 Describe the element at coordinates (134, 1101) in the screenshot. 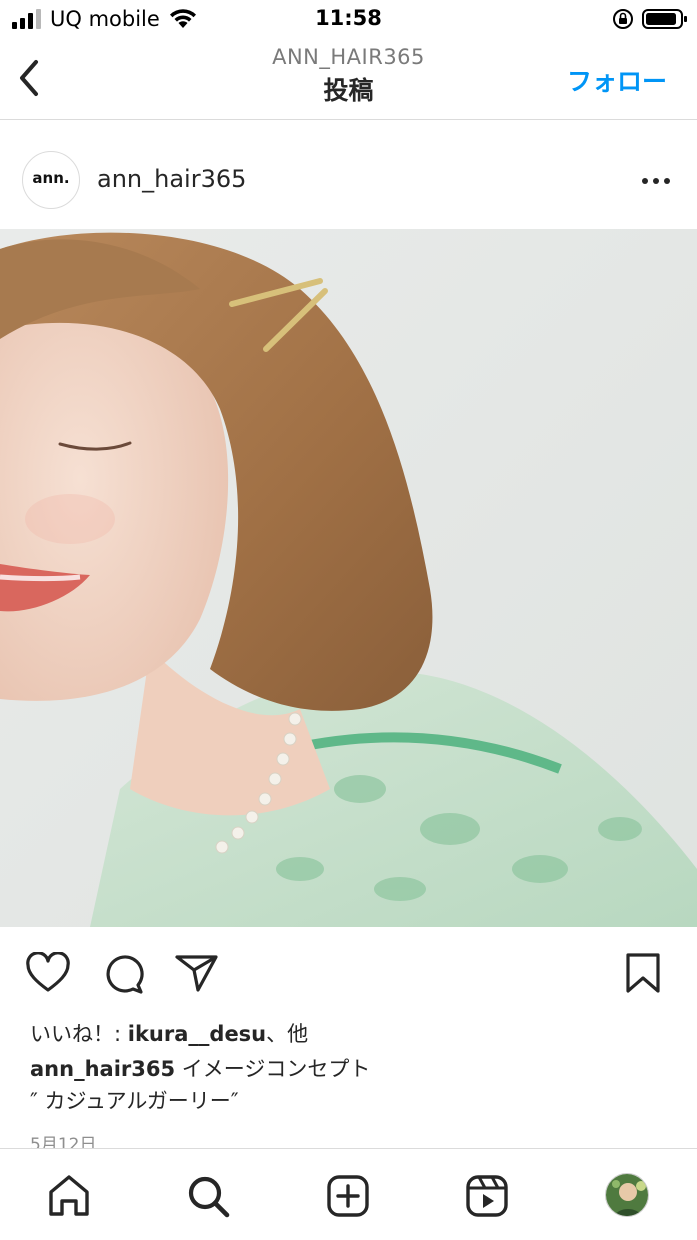

I see `caption-line-2: ″ カジュアルガーリー″` at that location.